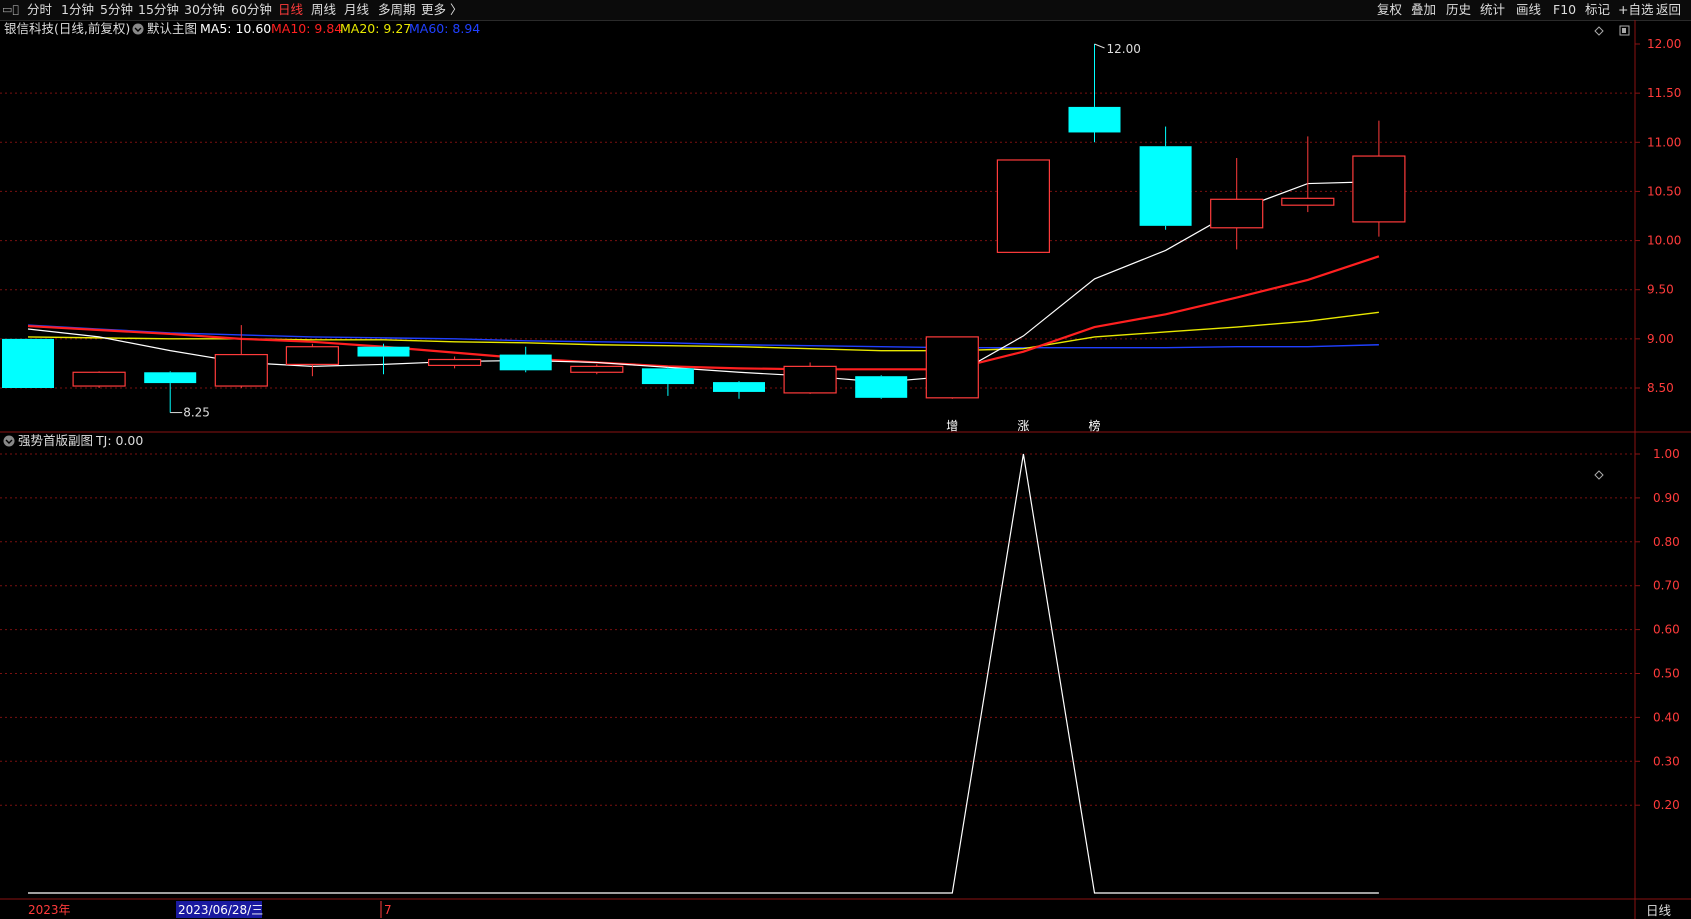 The image size is (1691, 919). What do you see at coordinates (1666, 761) in the screenshot?
I see `sub-tick: 0.30` at bounding box center [1666, 761].